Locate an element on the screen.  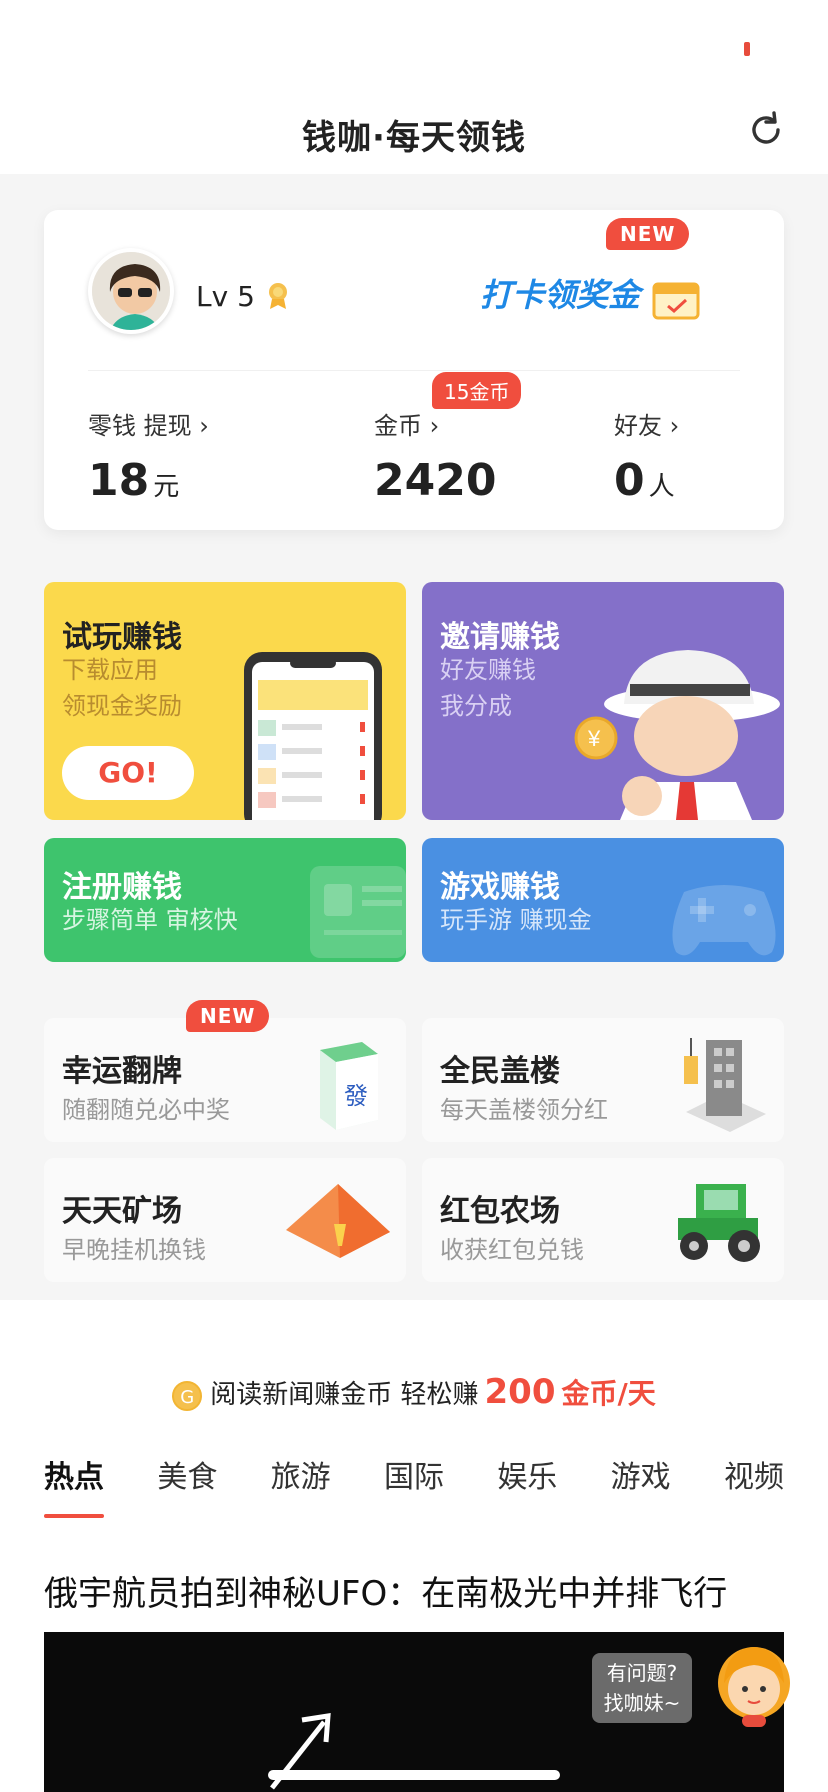
tractor-icon is located at coordinates (719, 1223).